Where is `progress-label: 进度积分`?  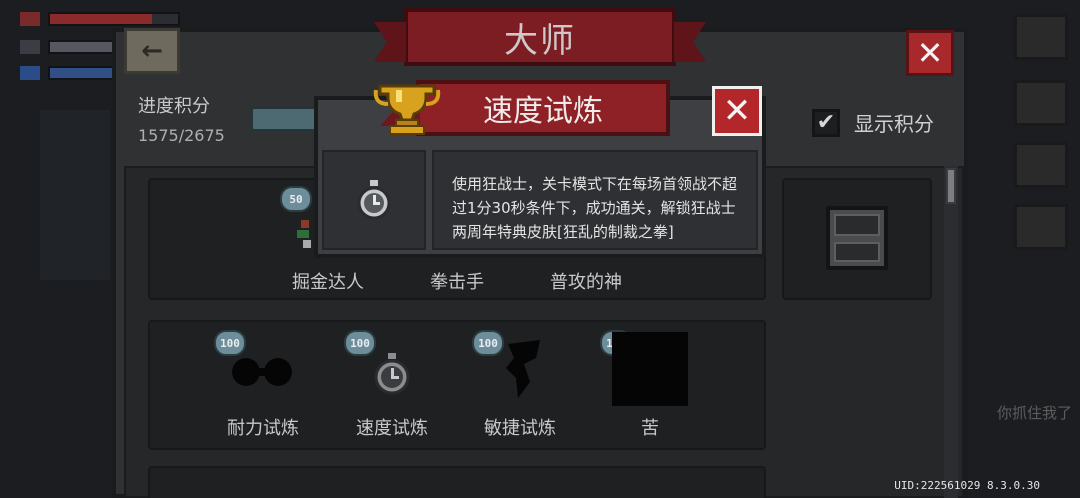 progress-label: 进度积分 is located at coordinates (174, 106).